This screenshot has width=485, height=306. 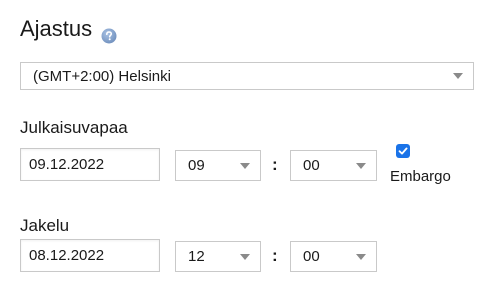 What do you see at coordinates (218, 165) in the screenshot?
I see `publish-hour-select: 09` at bounding box center [218, 165].